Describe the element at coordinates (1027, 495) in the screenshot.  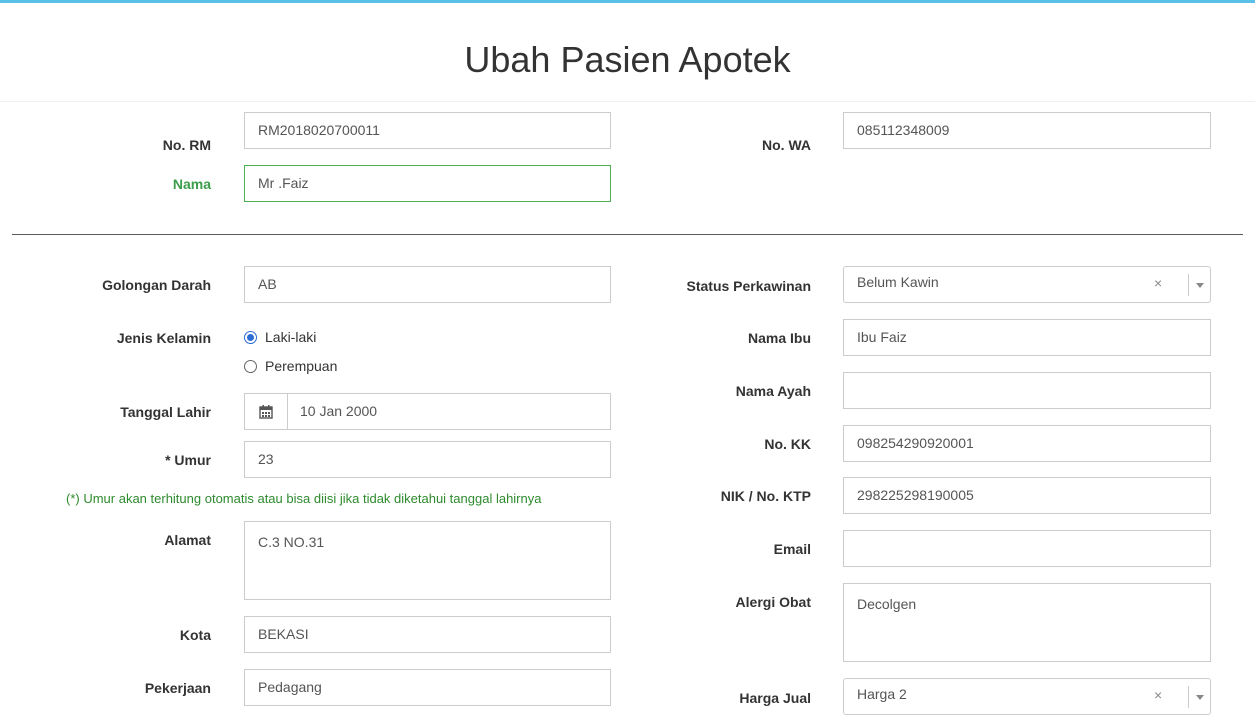
I see `nik-input: 298225298190005` at that location.